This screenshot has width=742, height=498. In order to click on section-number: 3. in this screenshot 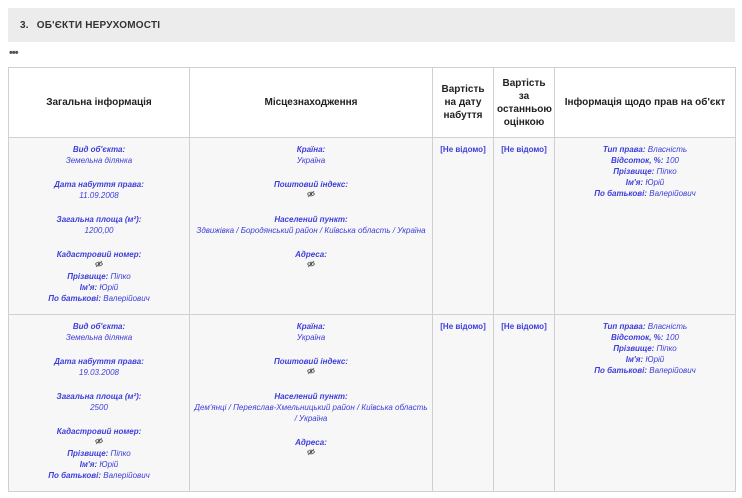, I will do `click(24, 25)`.